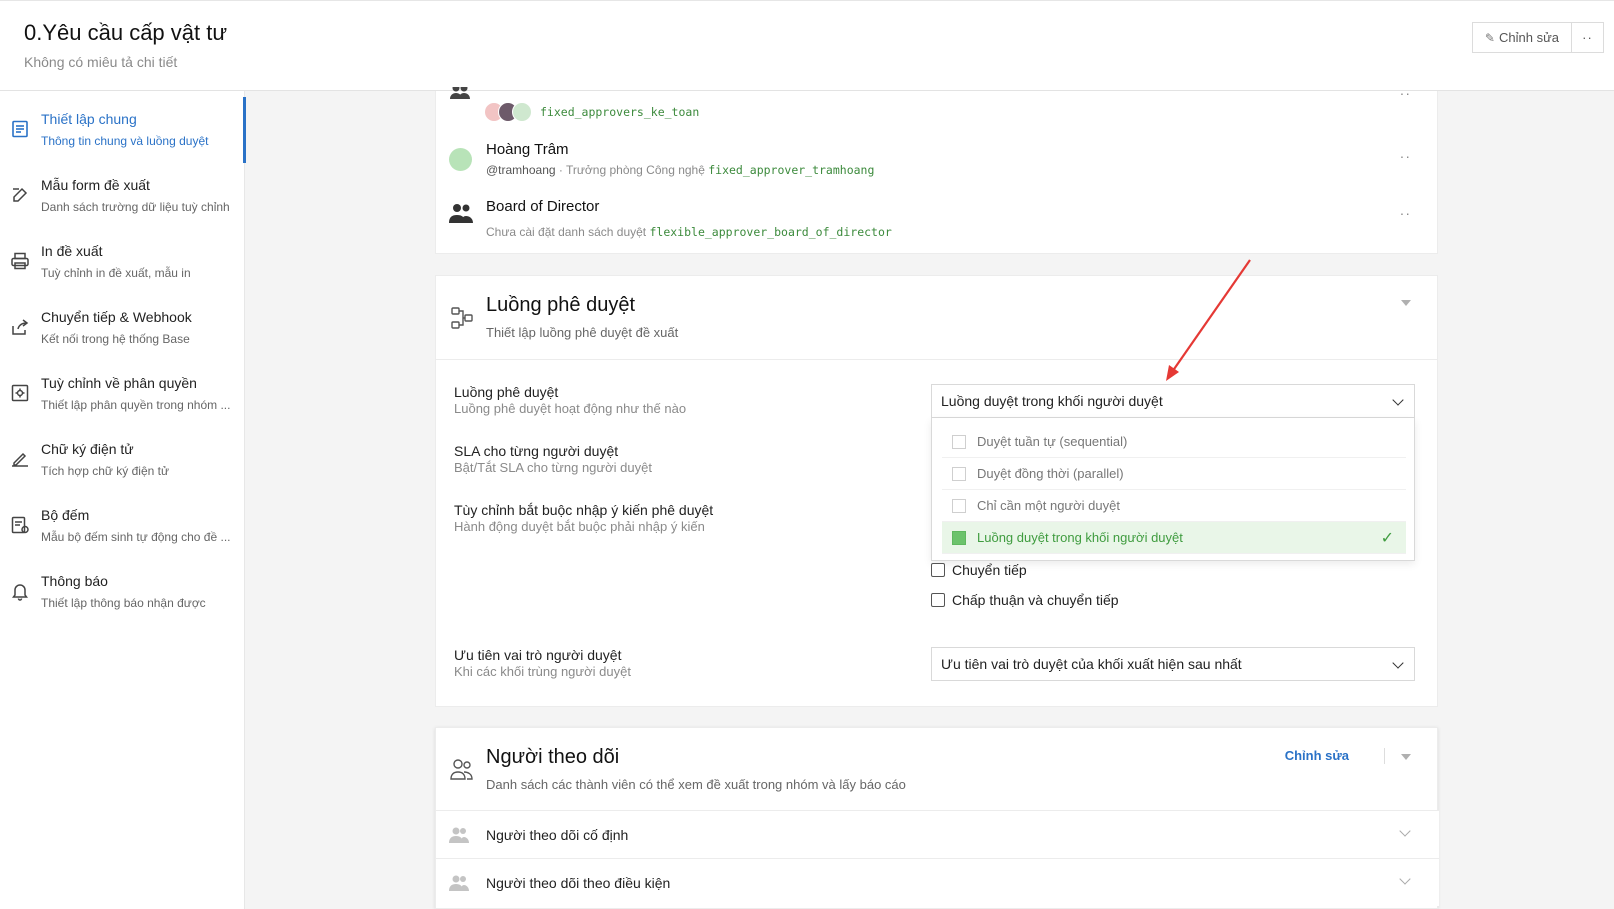 Image resolution: width=1614 pixels, height=909 pixels. What do you see at coordinates (1172, 373) in the screenshot?
I see `arrow-head` at bounding box center [1172, 373].